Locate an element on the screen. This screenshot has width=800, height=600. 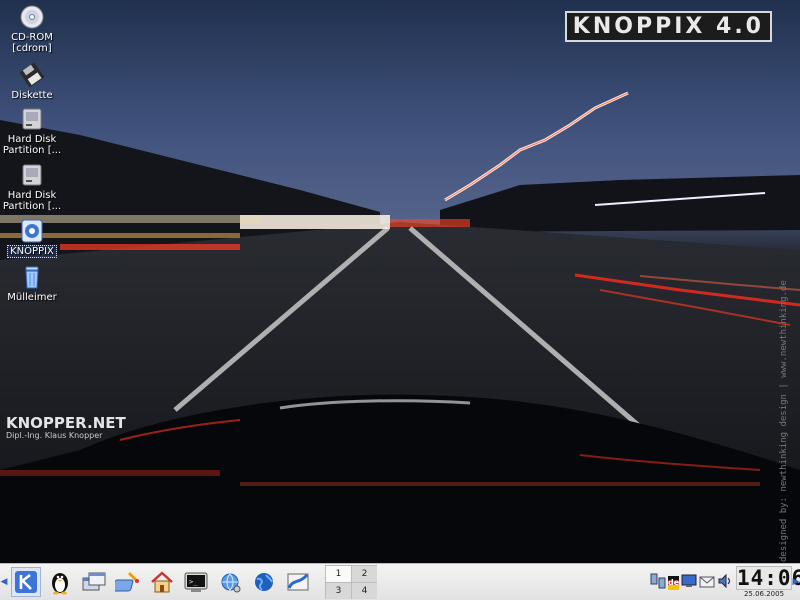
desktop-icon-trash: Mülleimer is located at coordinates (32, 283).